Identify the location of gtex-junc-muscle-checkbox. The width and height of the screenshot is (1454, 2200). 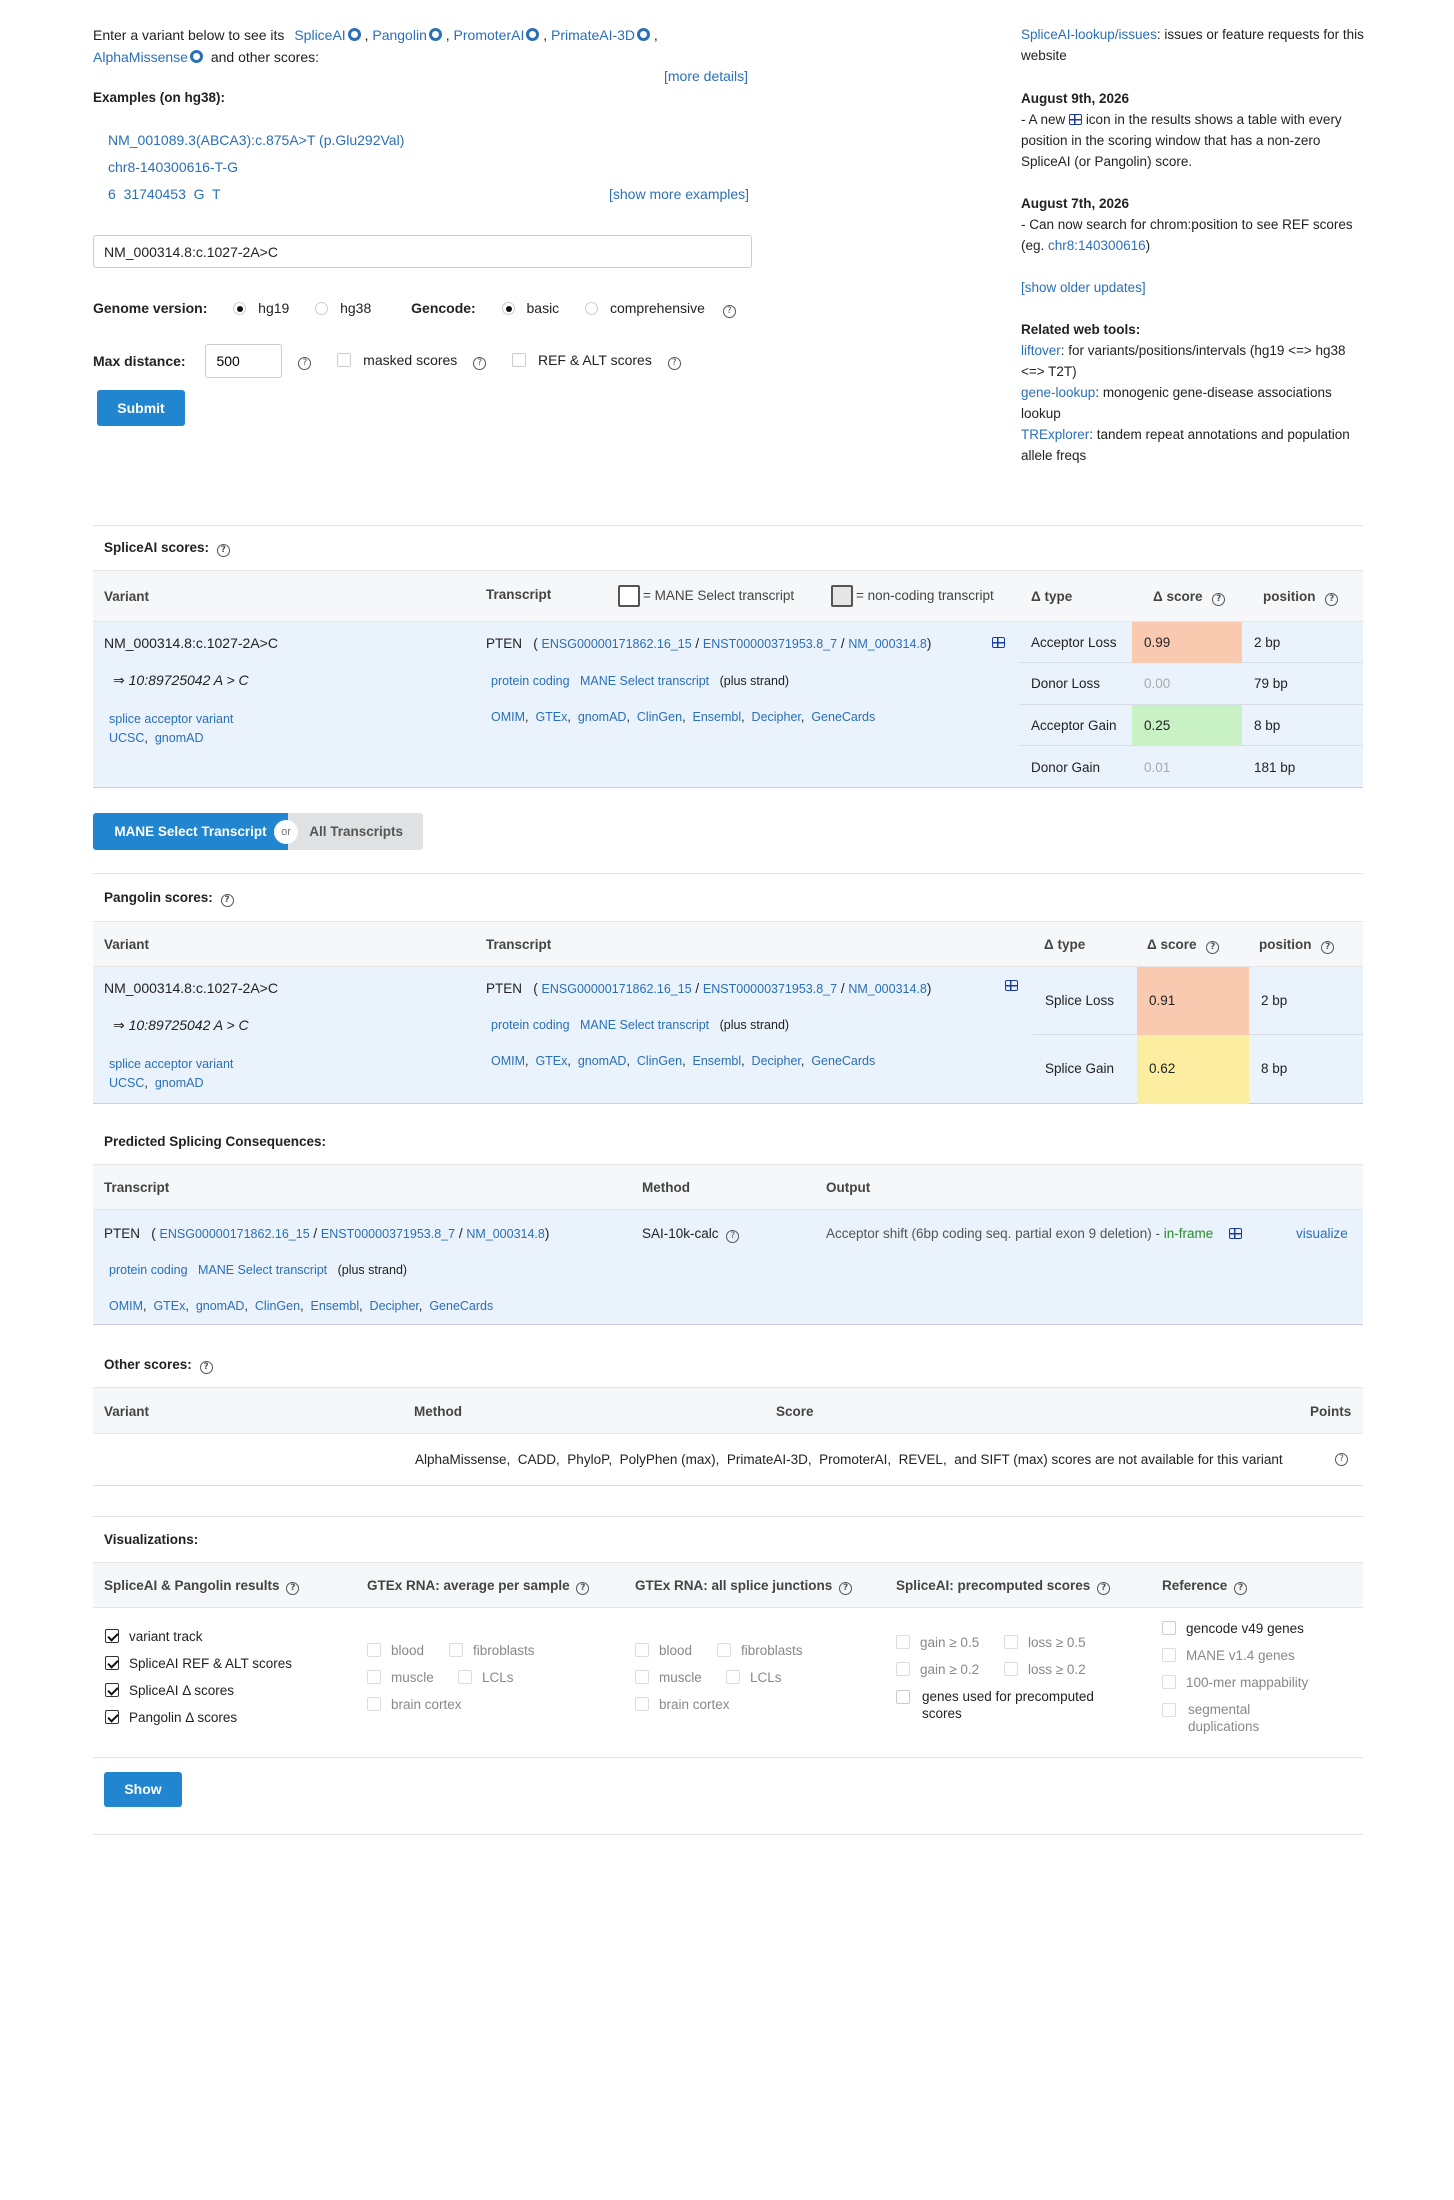
(642, 1677).